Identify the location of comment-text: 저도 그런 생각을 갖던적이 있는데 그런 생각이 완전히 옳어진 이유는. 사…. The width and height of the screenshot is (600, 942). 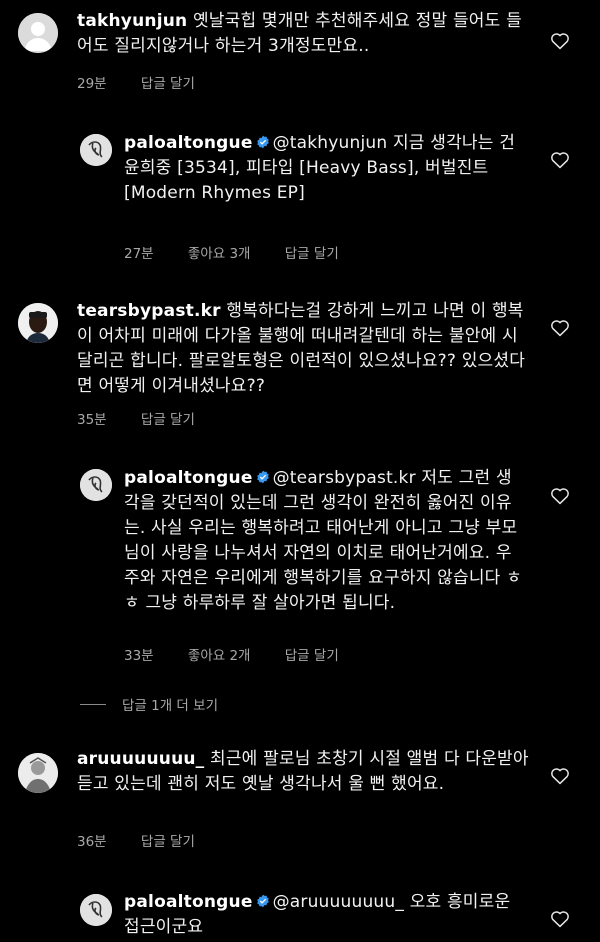
(323, 540).